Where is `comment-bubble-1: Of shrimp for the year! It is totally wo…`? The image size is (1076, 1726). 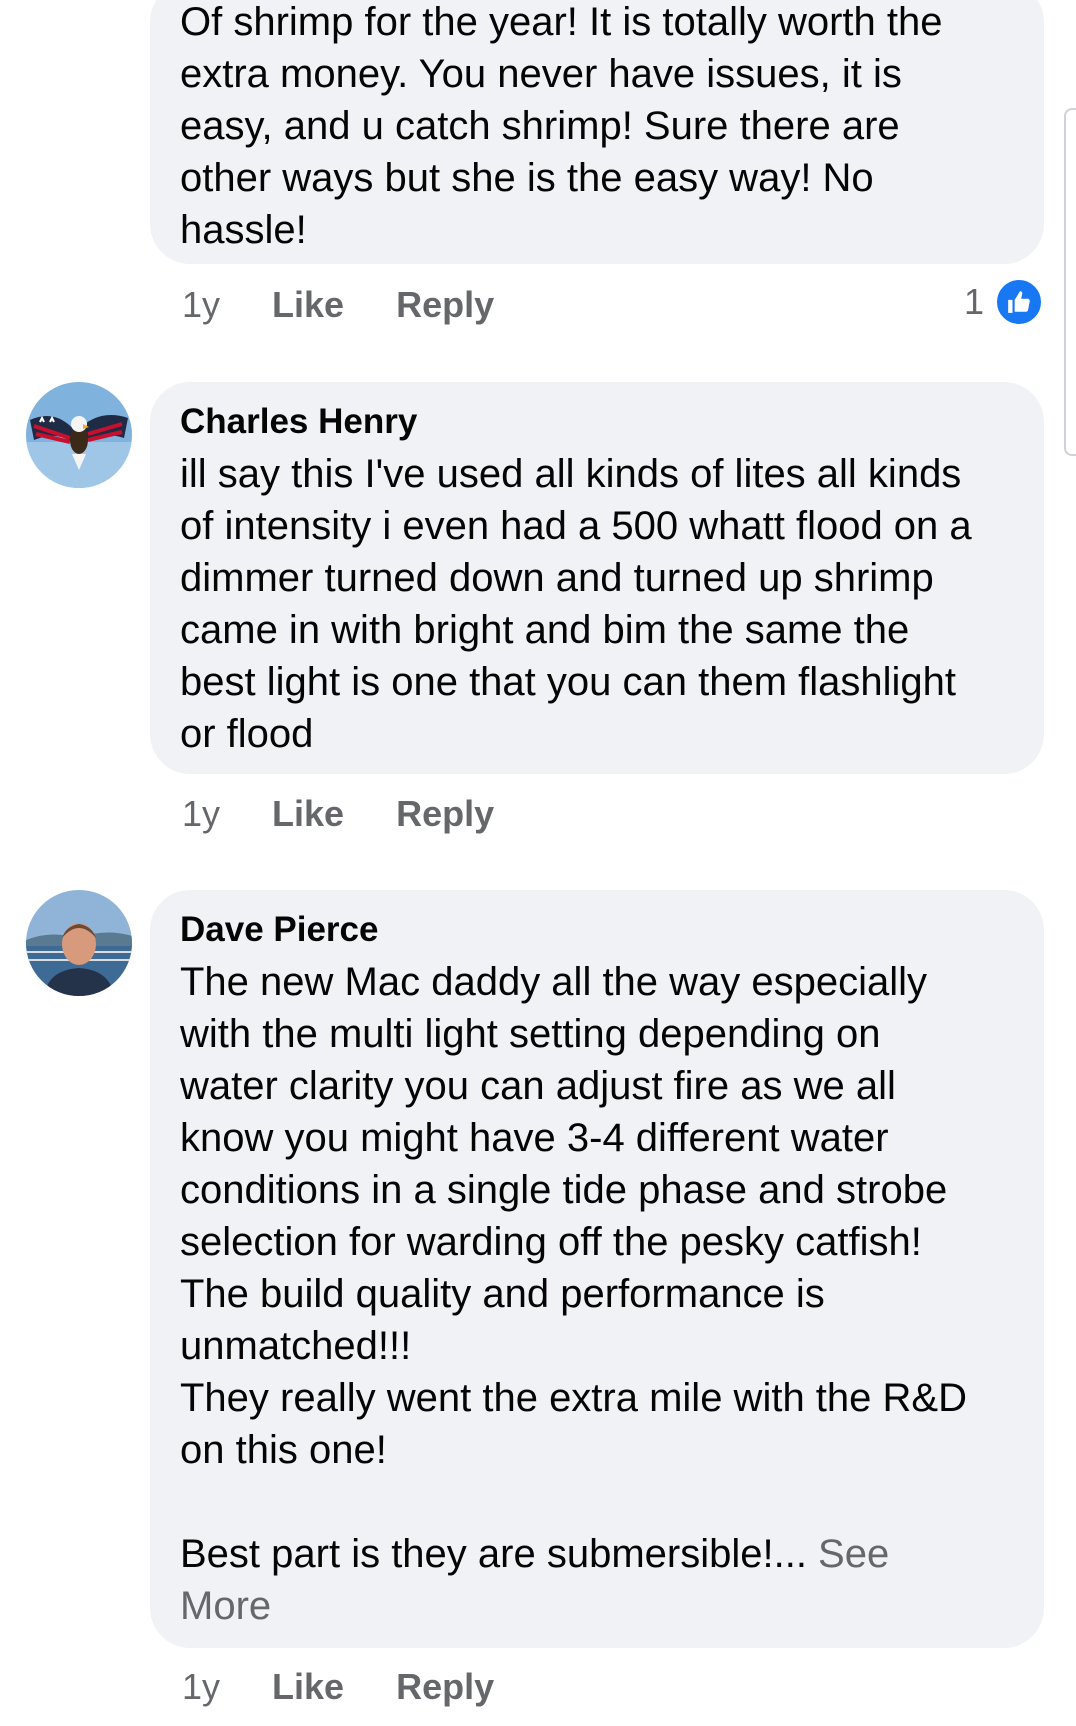
comment-bubble-1: Of shrimp for the year! It is totally wo… is located at coordinates (597, 132).